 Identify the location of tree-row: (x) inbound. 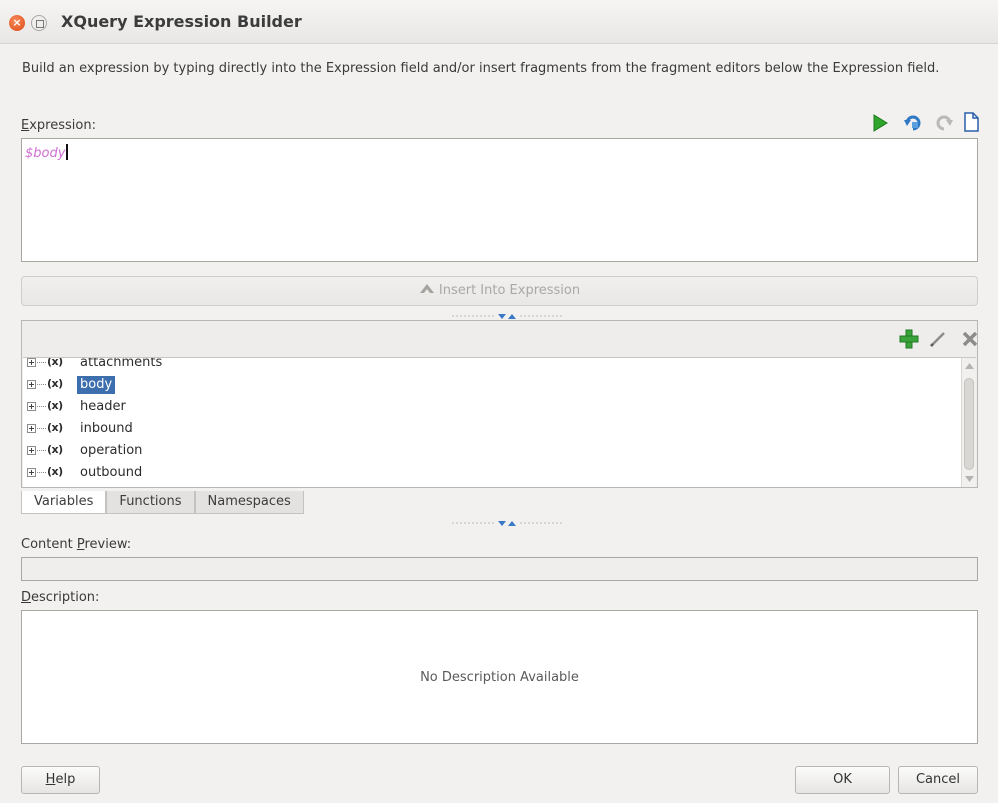
(493, 429).